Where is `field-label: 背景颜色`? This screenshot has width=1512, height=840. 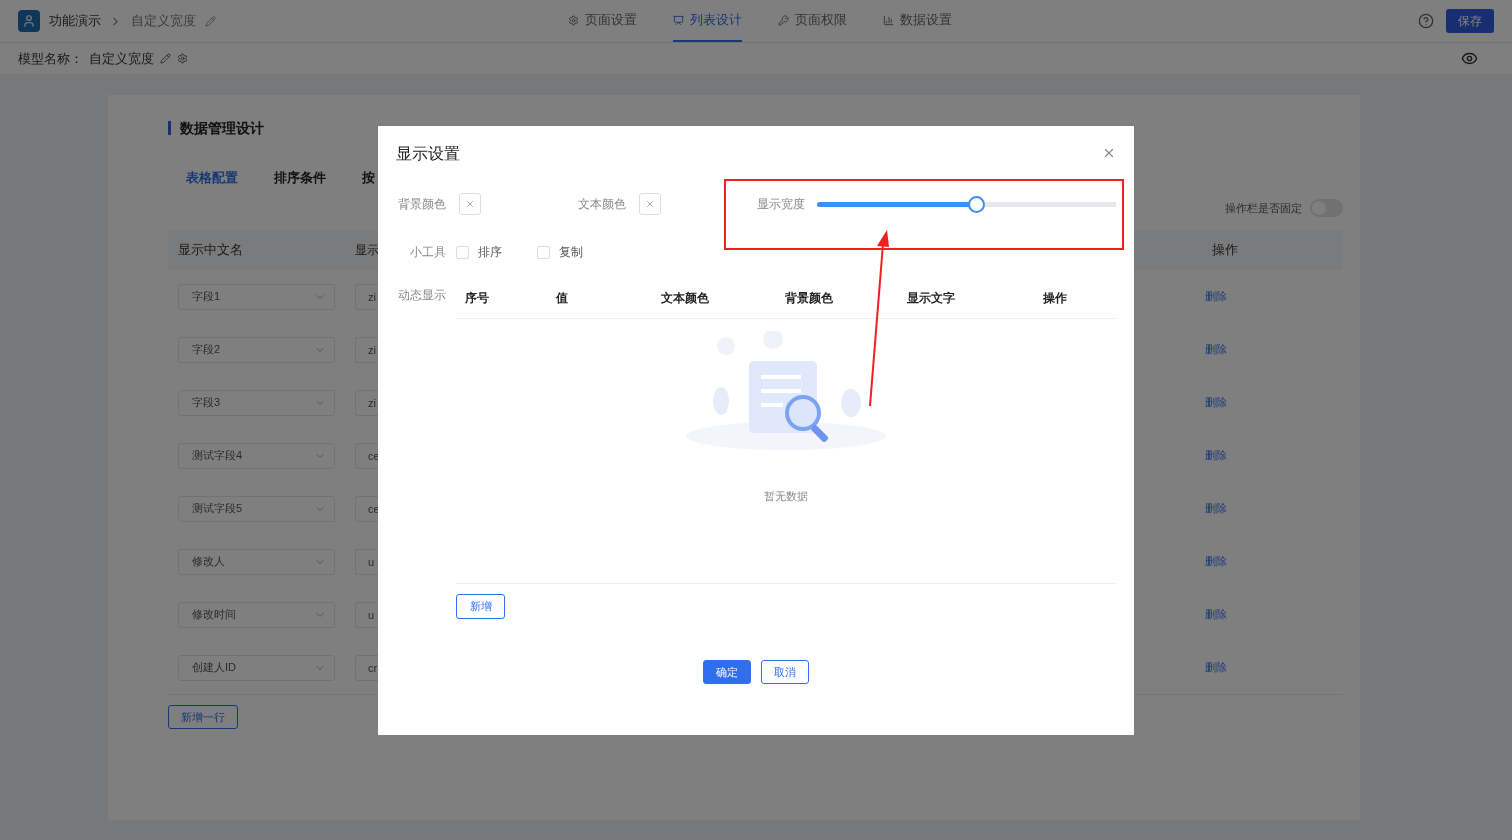
field-label: 背景颜色 is located at coordinates (421, 204).